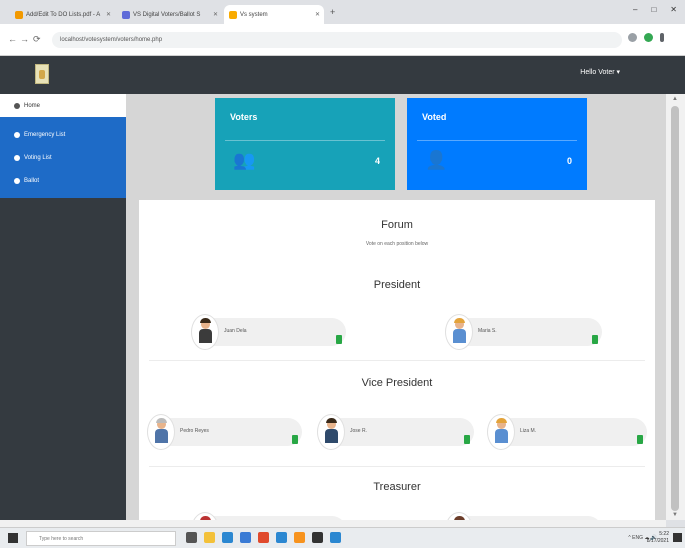  I want to click on window-controls: – □ ✕, so click(655, 9).